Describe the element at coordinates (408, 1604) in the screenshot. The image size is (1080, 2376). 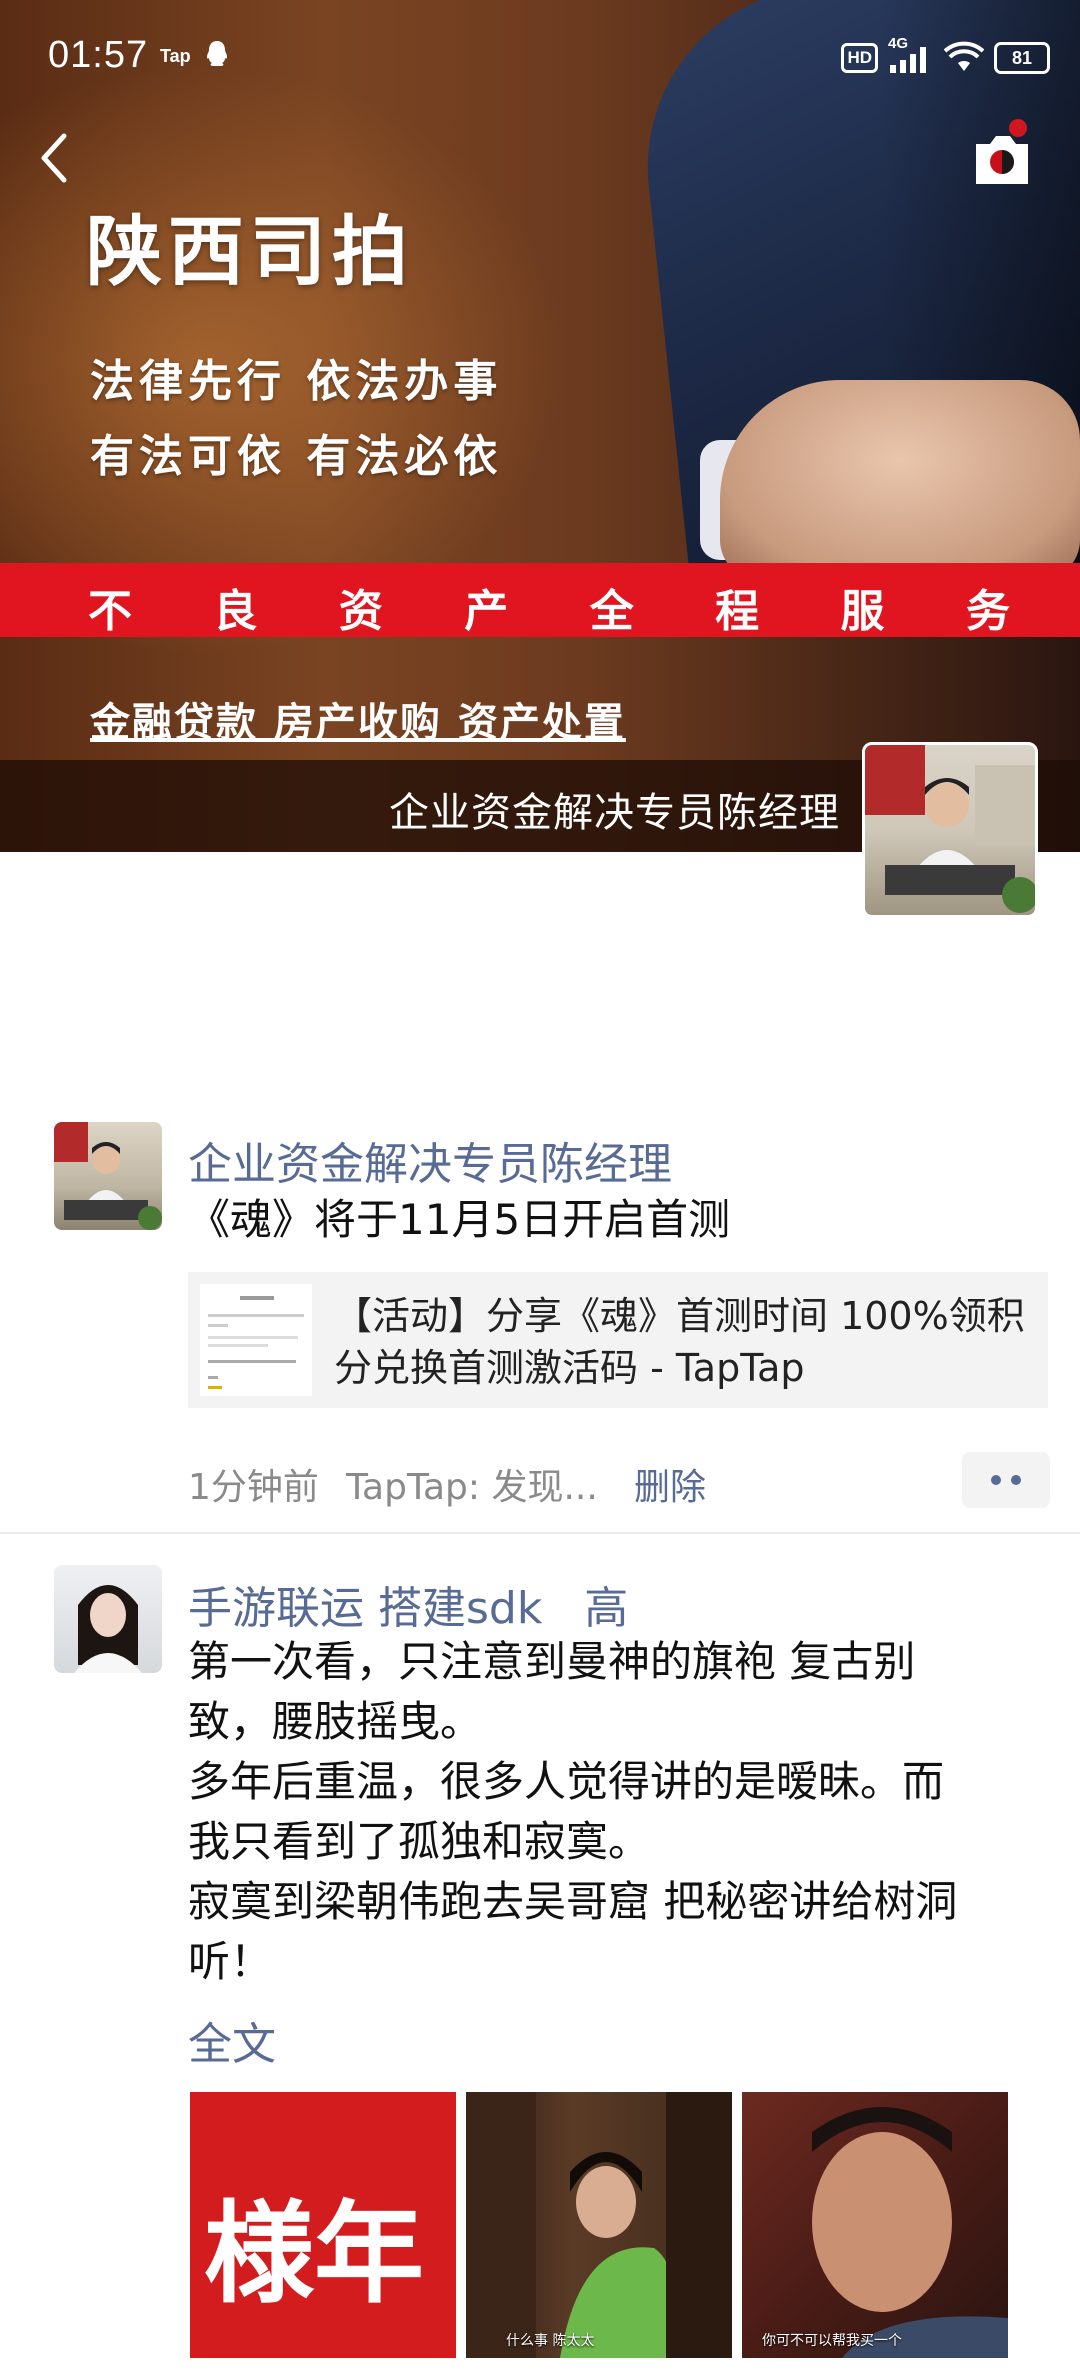
I see `post-author: 手游联运 搭建sdk 高` at that location.